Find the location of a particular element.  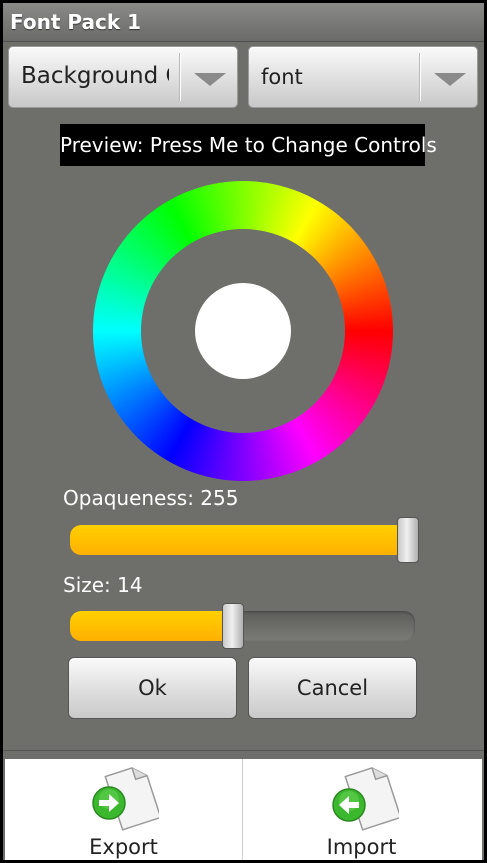

bottom-action-bar: Export Import is located at coordinates (243, 805).